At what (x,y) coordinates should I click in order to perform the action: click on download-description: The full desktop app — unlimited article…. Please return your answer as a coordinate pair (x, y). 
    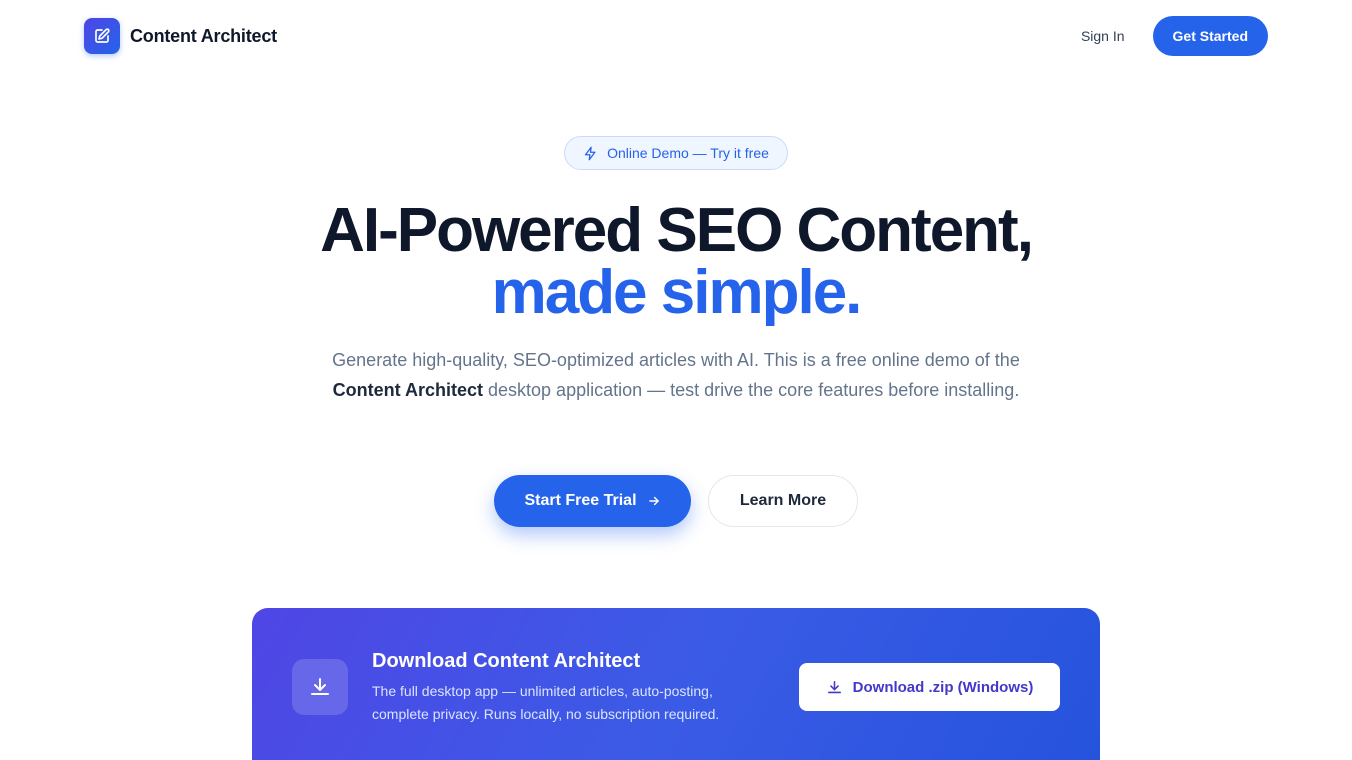
    Looking at the image, I should click on (546, 702).